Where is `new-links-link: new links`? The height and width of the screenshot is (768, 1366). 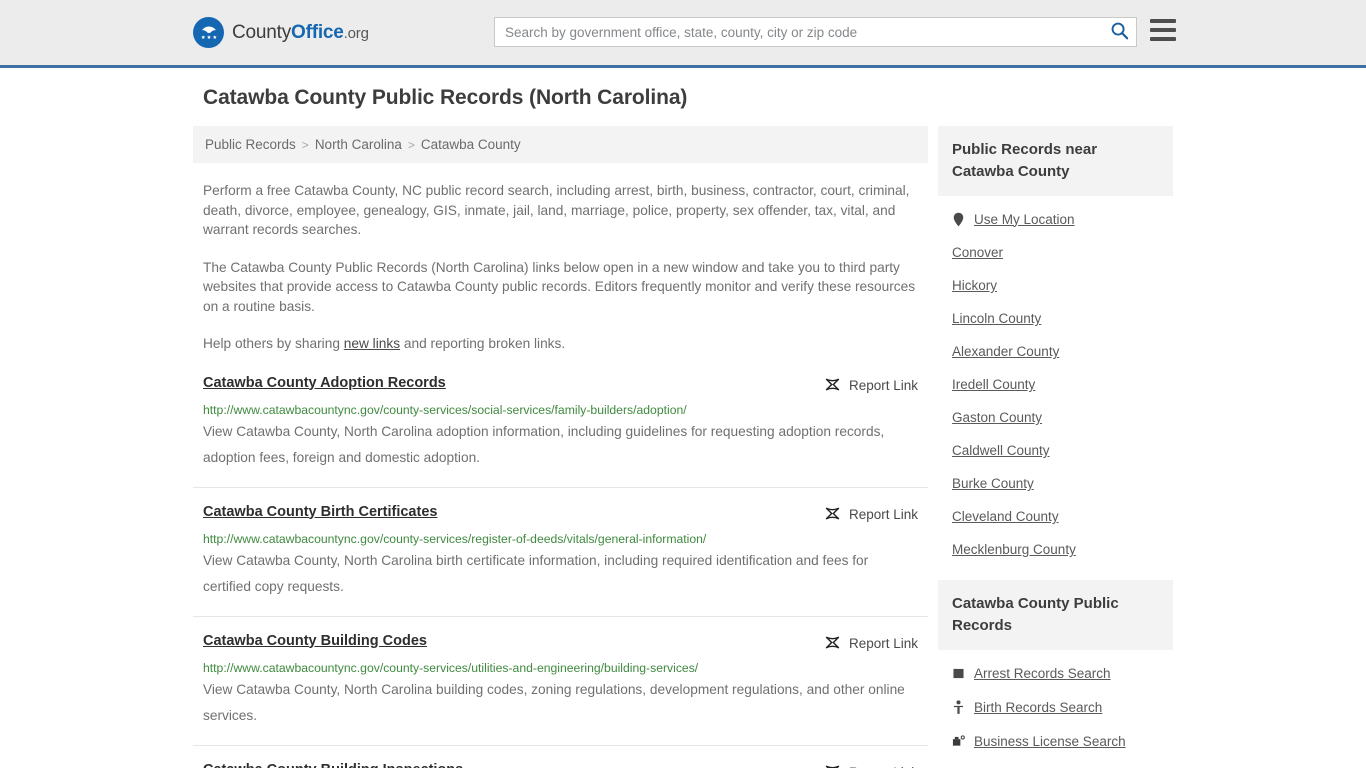 new-links-link: new links is located at coordinates (372, 343).